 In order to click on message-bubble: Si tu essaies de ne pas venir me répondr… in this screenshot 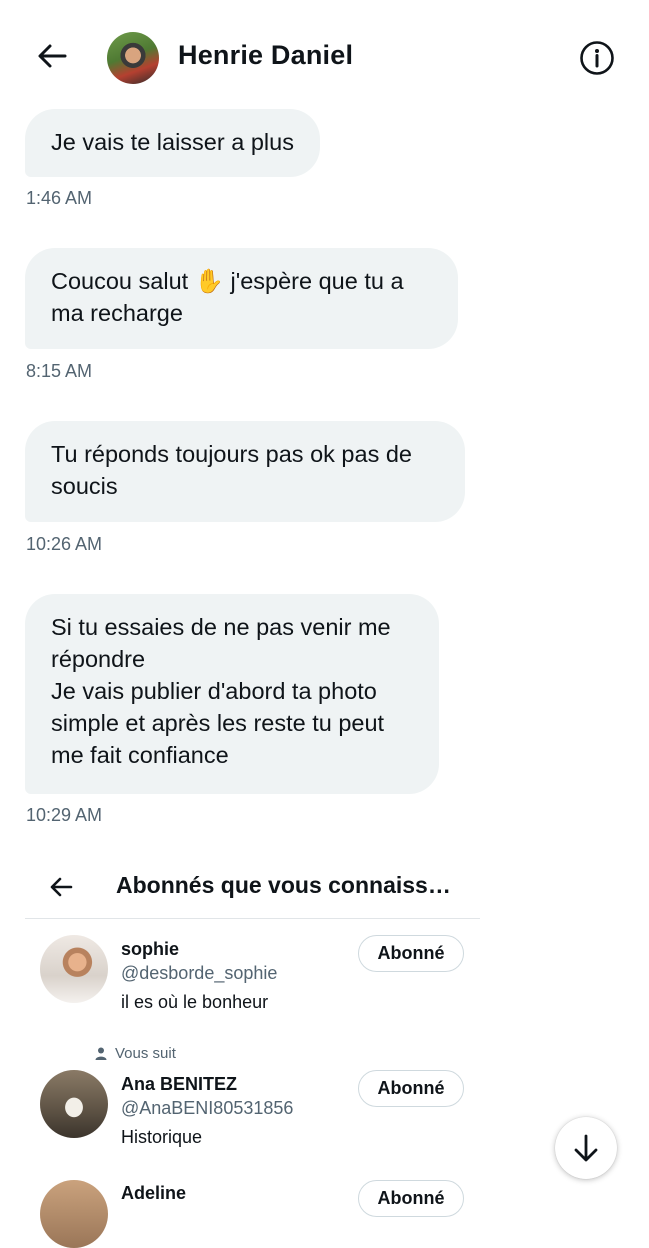, I will do `click(232, 694)`.